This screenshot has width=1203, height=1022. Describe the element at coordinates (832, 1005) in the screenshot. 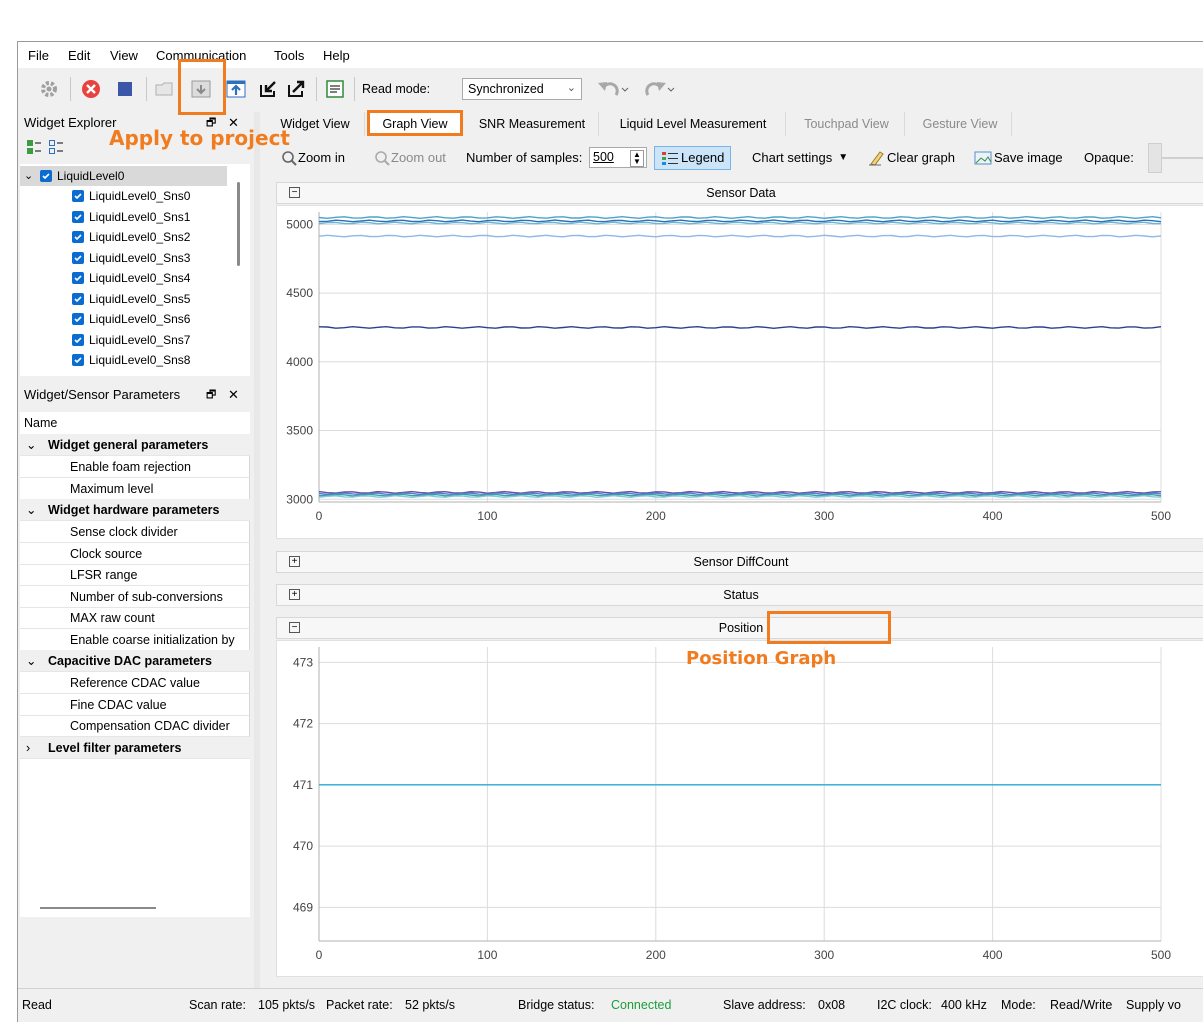

I see `slave-address-value: 0x08` at that location.